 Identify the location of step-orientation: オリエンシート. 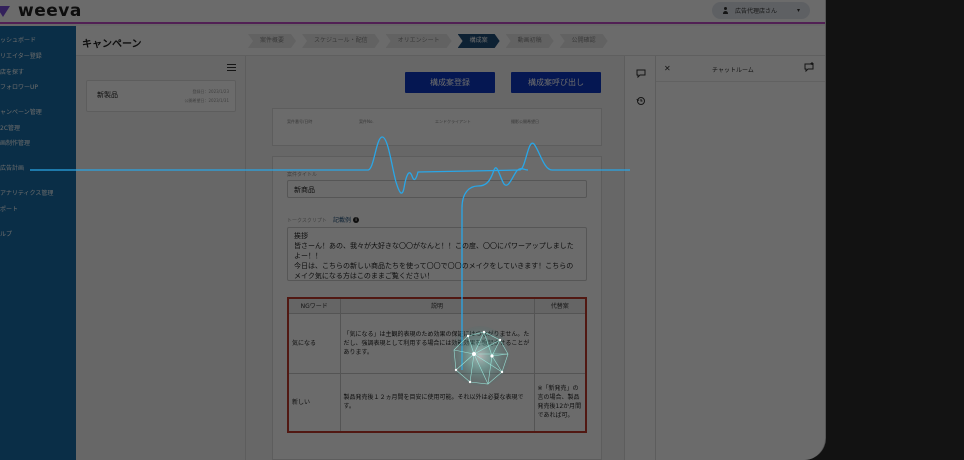
(419, 41).